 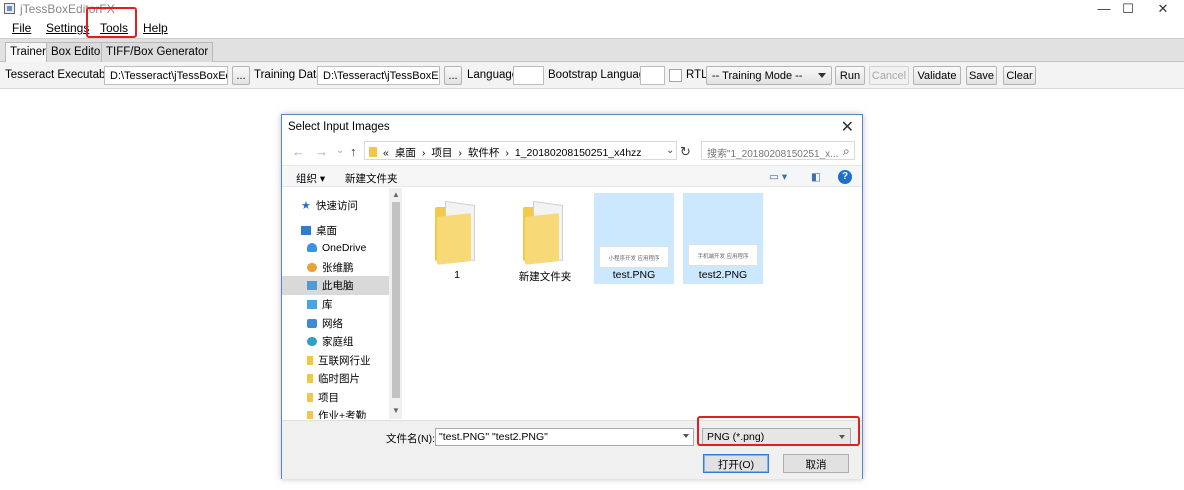 What do you see at coordinates (1019, 75) in the screenshot?
I see `clear-button: Clear` at bounding box center [1019, 75].